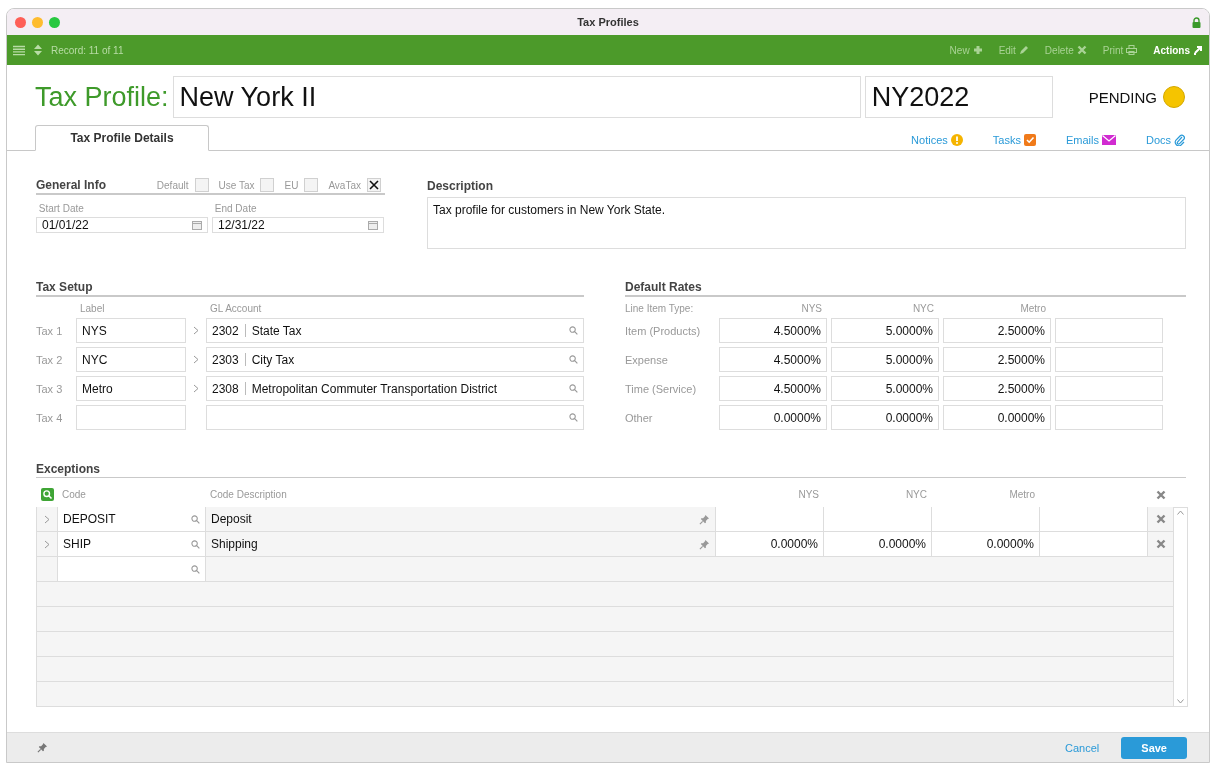 This screenshot has width=1216, height=763. What do you see at coordinates (395, 417) in the screenshot?
I see `account-field` at bounding box center [395, 417].